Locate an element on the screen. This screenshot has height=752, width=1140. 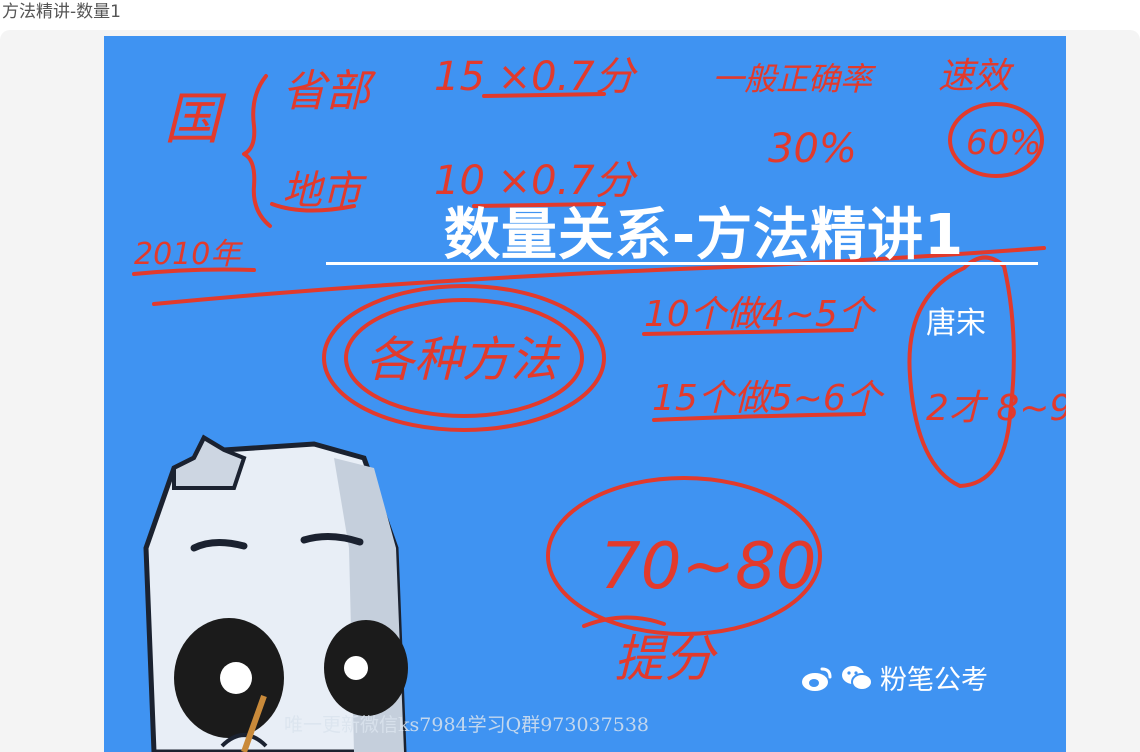
annotation-year: 2010年 is located at coordinates (188, 254).